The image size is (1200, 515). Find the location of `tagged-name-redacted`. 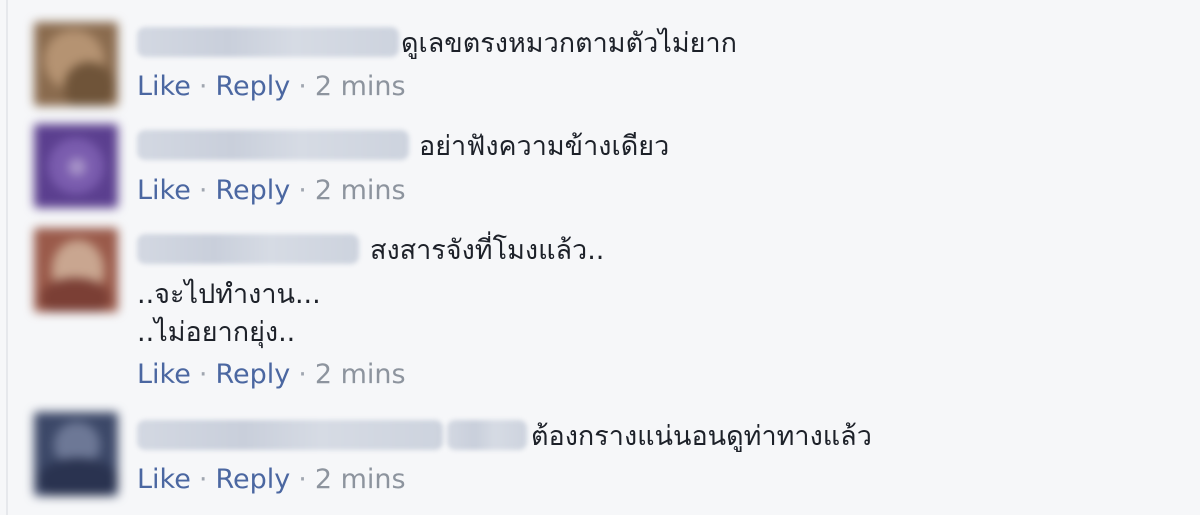

tagged-name-redacted is located at coordinates (487, 435).